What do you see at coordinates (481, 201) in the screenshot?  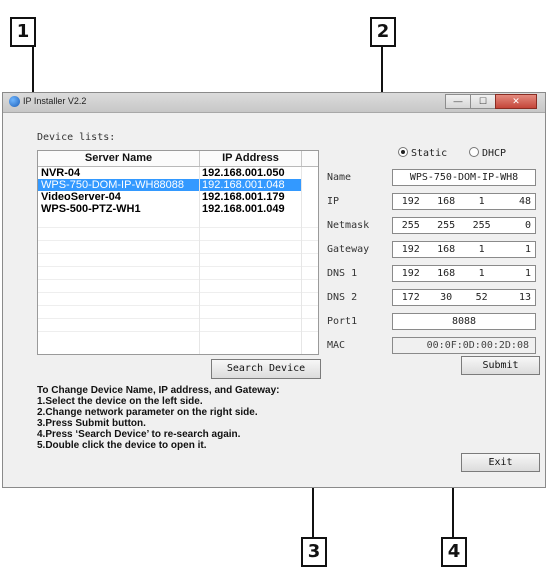 I see `ip-octet: 1` at bounding box center [481, 201].